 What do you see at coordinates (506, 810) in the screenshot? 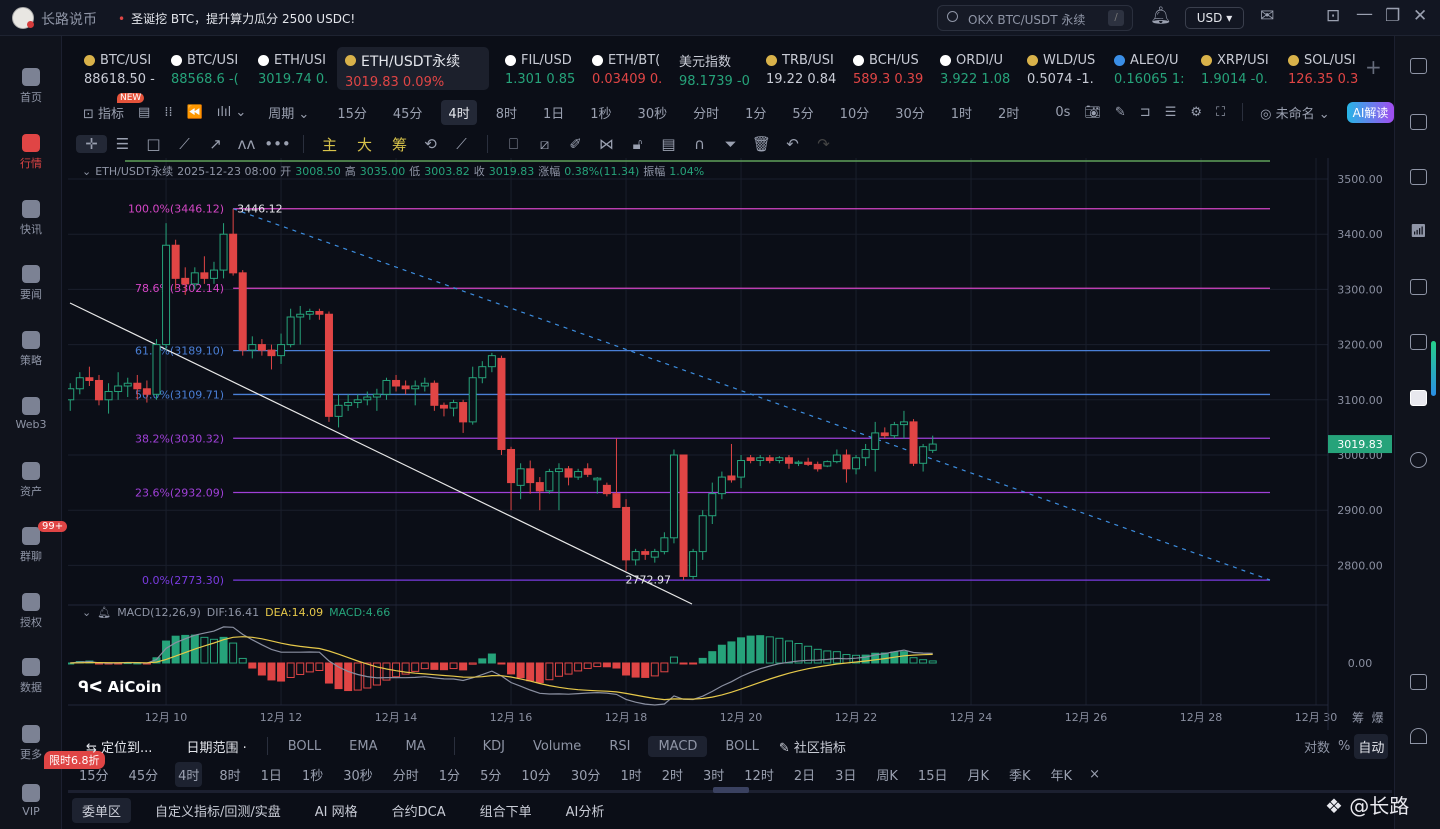
I see `bottom-tab-4: 组合下单` at bounding box center [506, 810].